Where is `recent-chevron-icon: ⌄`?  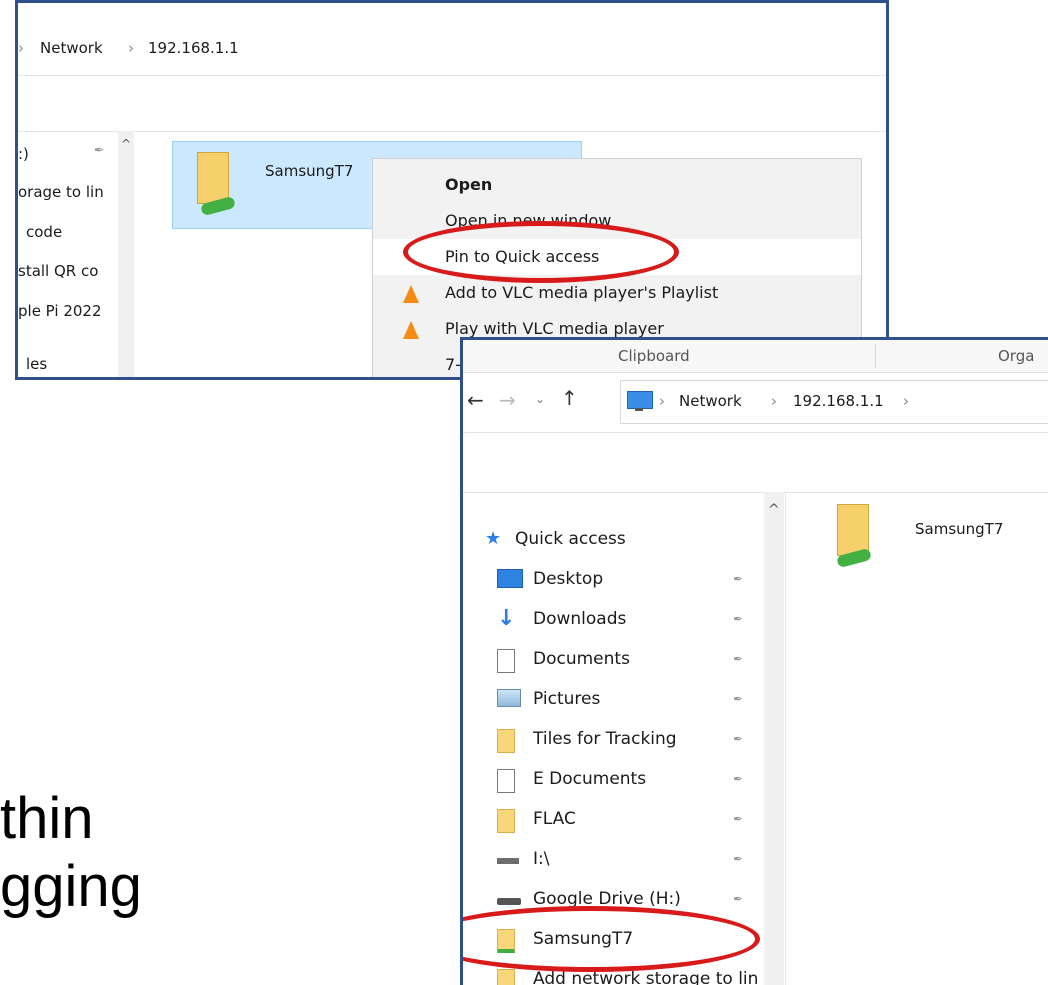
recent-chevron-icon: ⌄ is located at coordinates (540, 399).